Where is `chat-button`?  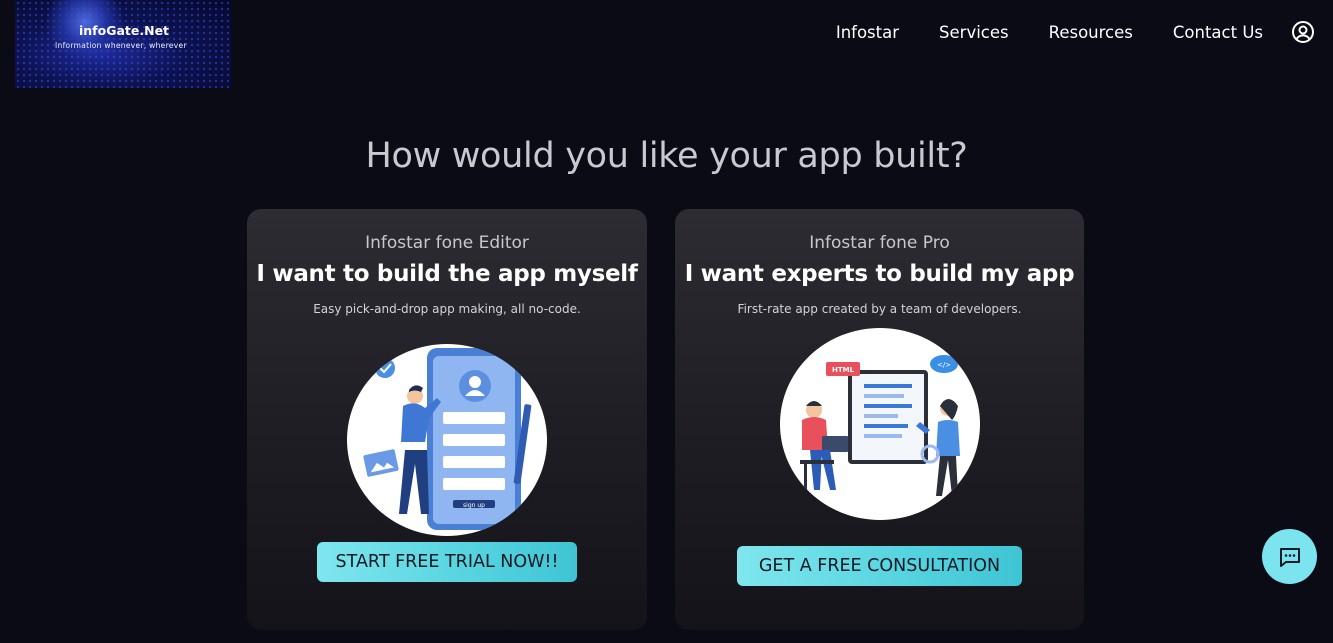 chat-button is located at coordinates (1289, 556).